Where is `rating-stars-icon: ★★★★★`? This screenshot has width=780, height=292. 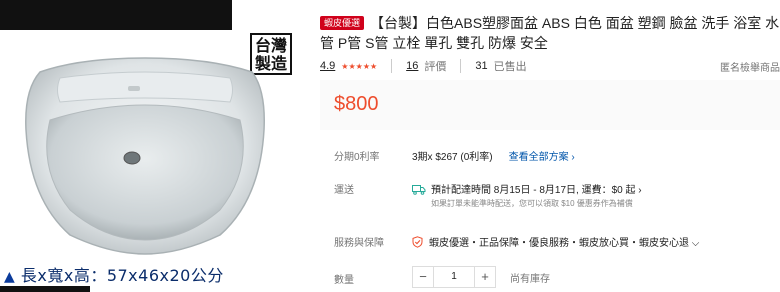
rating-stars-icon: ★★★★★ is located at coordinates (359, 66).